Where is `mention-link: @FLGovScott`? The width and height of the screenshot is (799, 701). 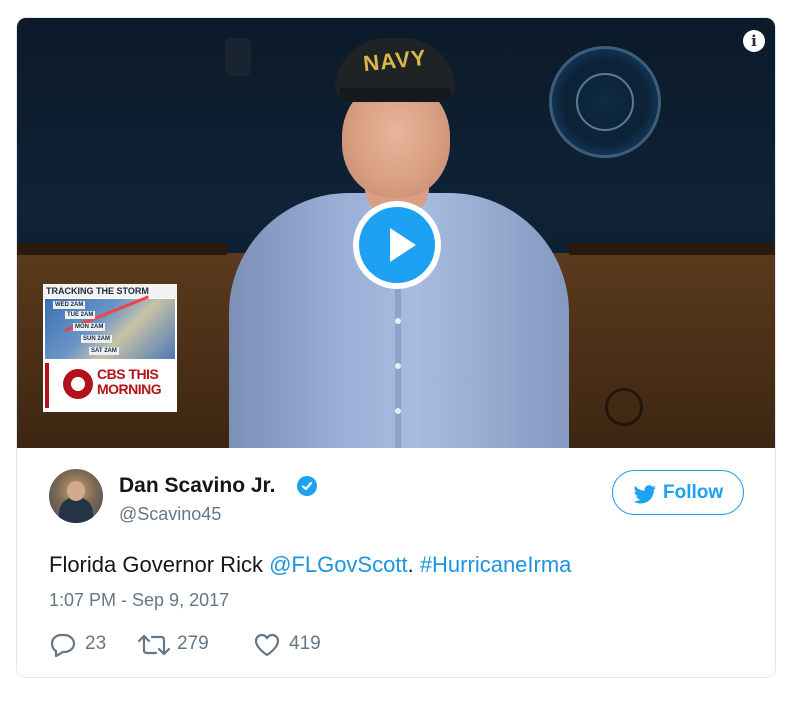 mention-link: @FLGovScott is located at coordinates (338, 564).